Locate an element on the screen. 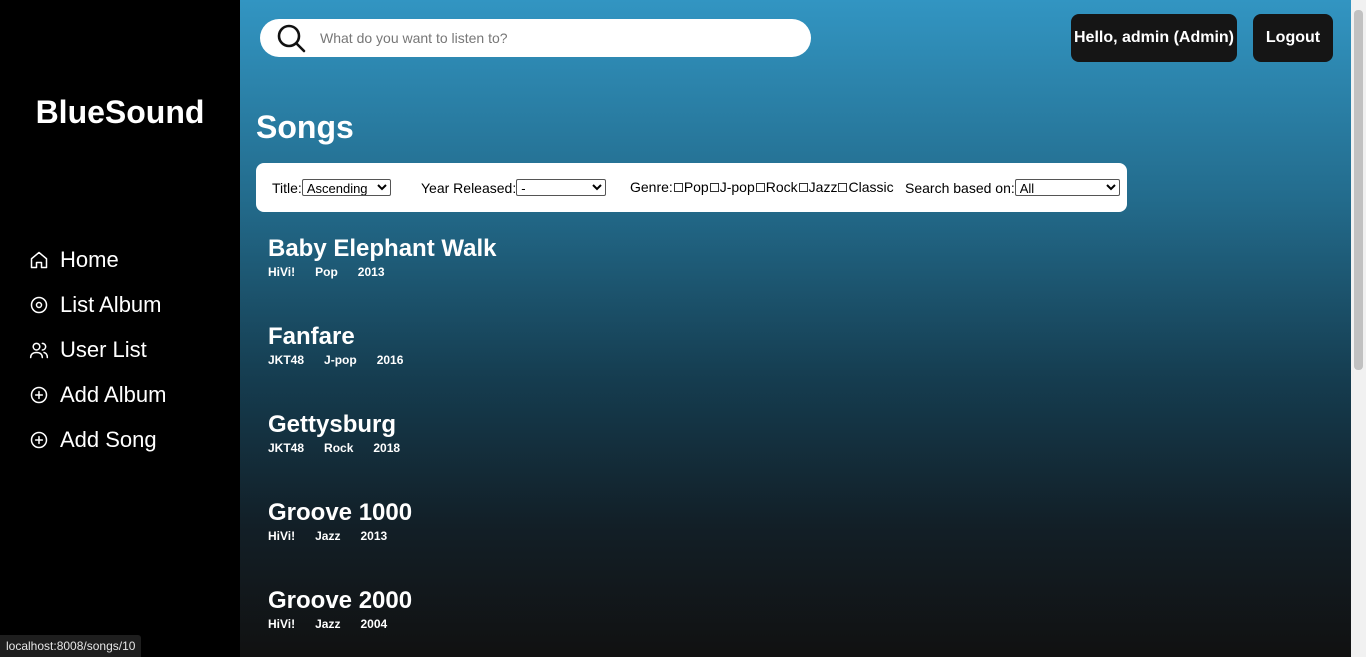  browser-status-url: localhost:8008/songs/10 is located at coordinates (71, 646).